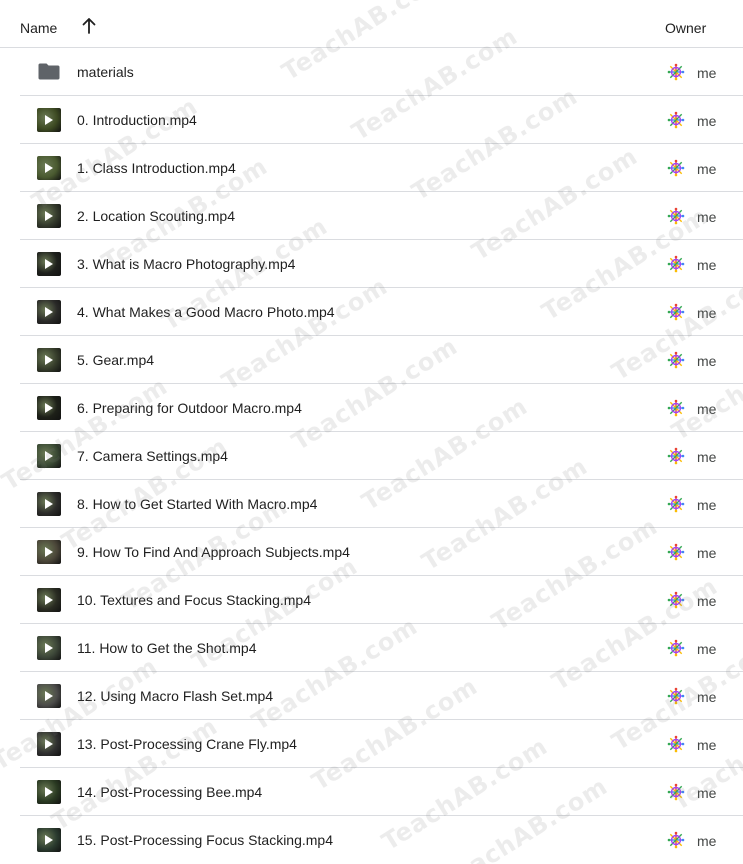 This screenshot has height=864, width=743. Describe the element at coordinates (175, 696) in the screenshot. I see `file-name: 12. Using Macro Flash Set.mp4` at that location.